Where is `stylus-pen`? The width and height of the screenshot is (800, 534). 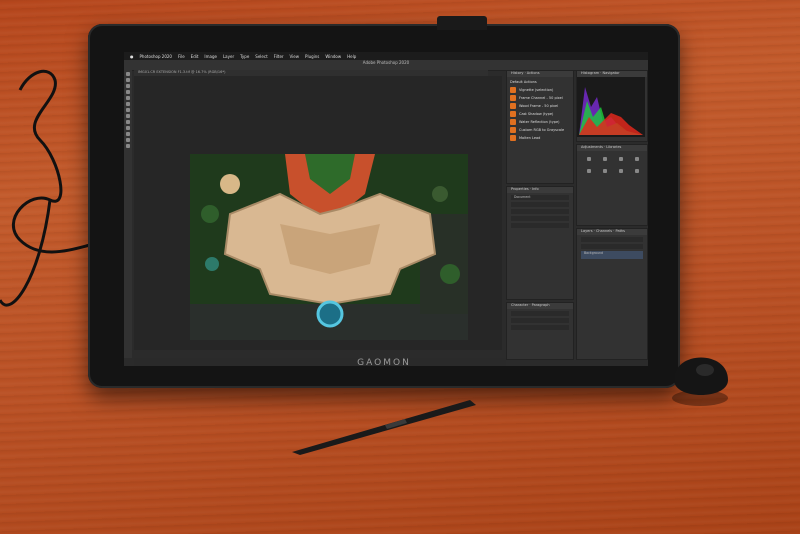
stylus-pen is located at coordinates (384, 427).